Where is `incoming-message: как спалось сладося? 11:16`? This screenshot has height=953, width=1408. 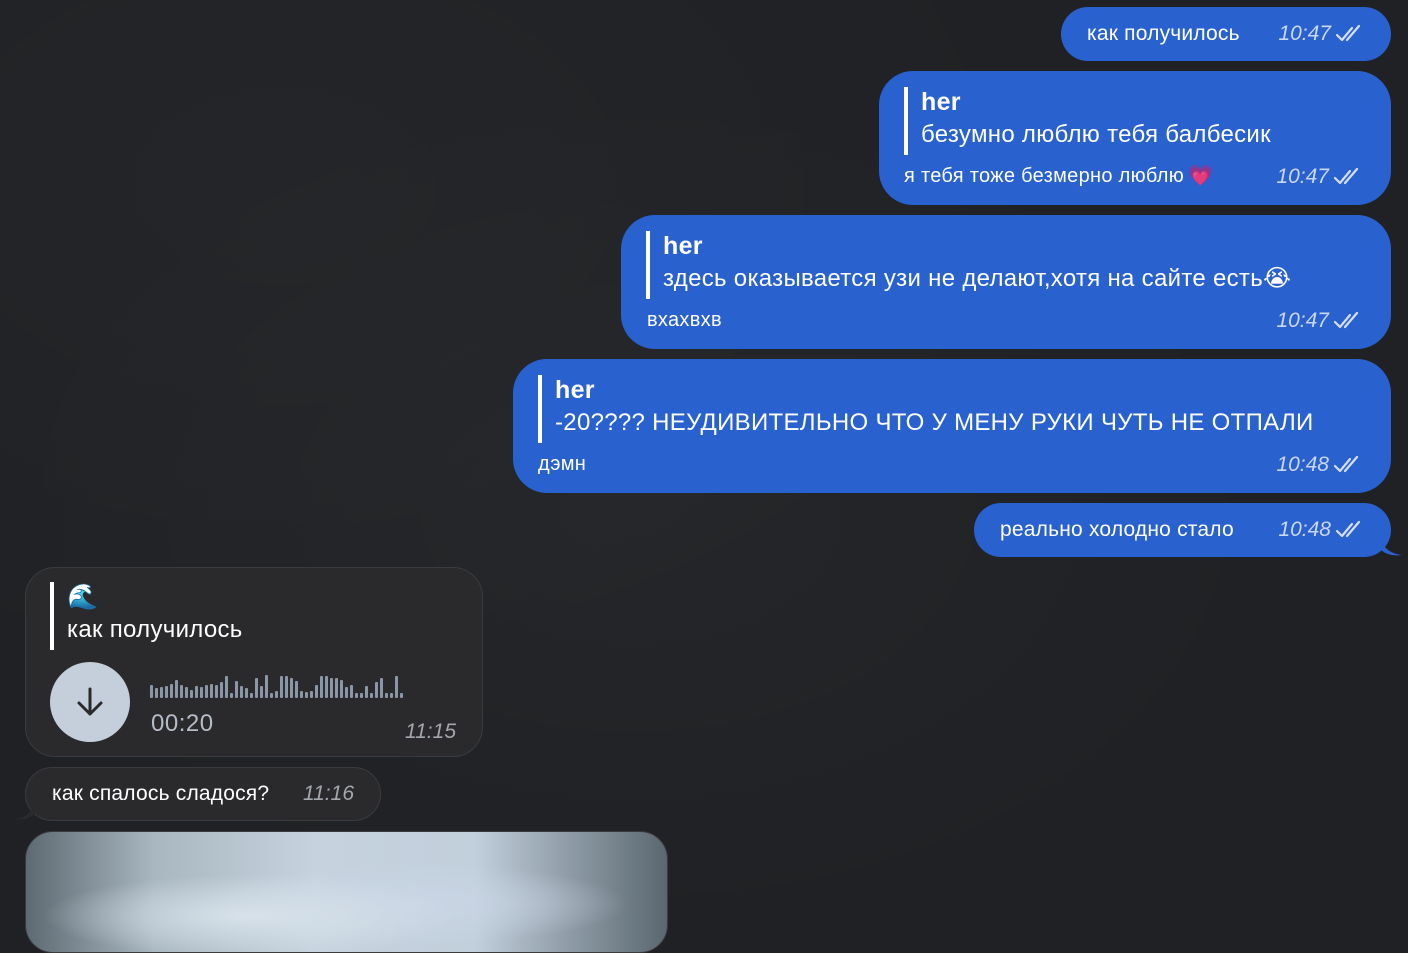
incoming-message: как спалось сладося? 11:16 is located at coordinates (203, 794).